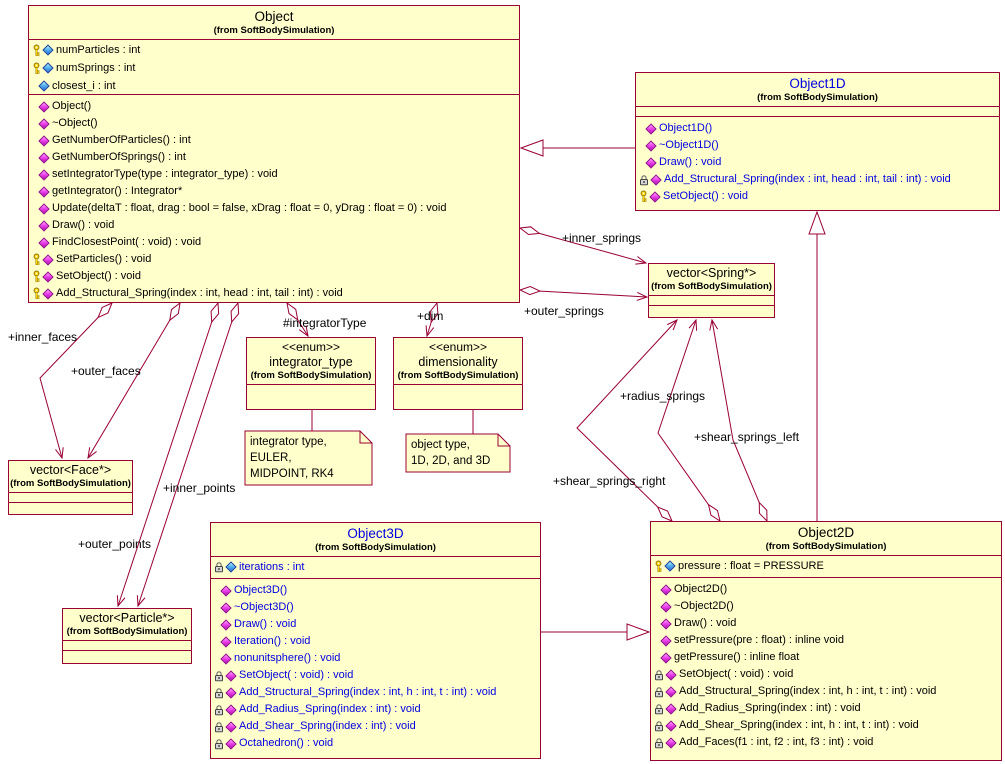 This screenshot has width=1005, height=764. Describe the element at coordinates (737, 657) in the screenshot. I see `member-text: getPressure() : inline float` at that location.